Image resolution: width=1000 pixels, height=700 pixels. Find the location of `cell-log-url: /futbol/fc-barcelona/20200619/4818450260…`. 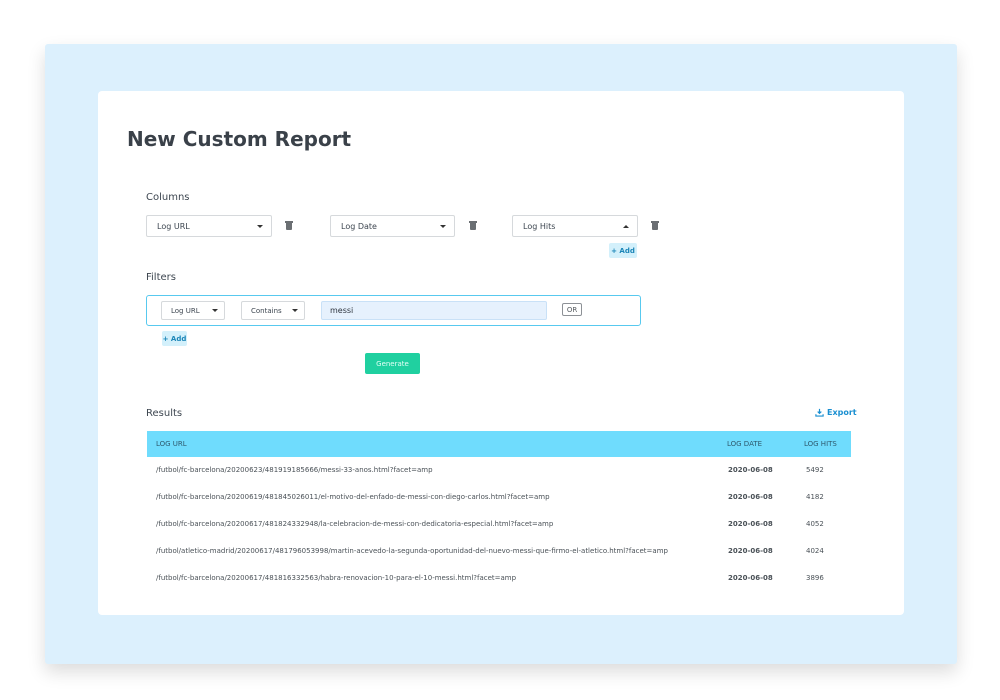

cell-log-url: /futbol/fc-barcelona/20200619/4818450260… is located at coordinates (353, 497).